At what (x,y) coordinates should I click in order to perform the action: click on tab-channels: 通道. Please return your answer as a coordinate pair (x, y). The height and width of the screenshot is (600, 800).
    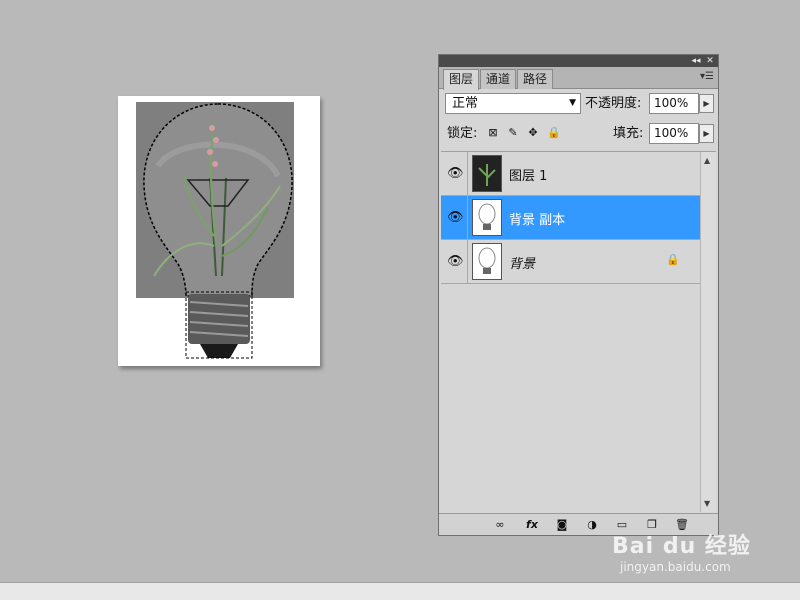
    Looking at the image, I should click on (498, 79).